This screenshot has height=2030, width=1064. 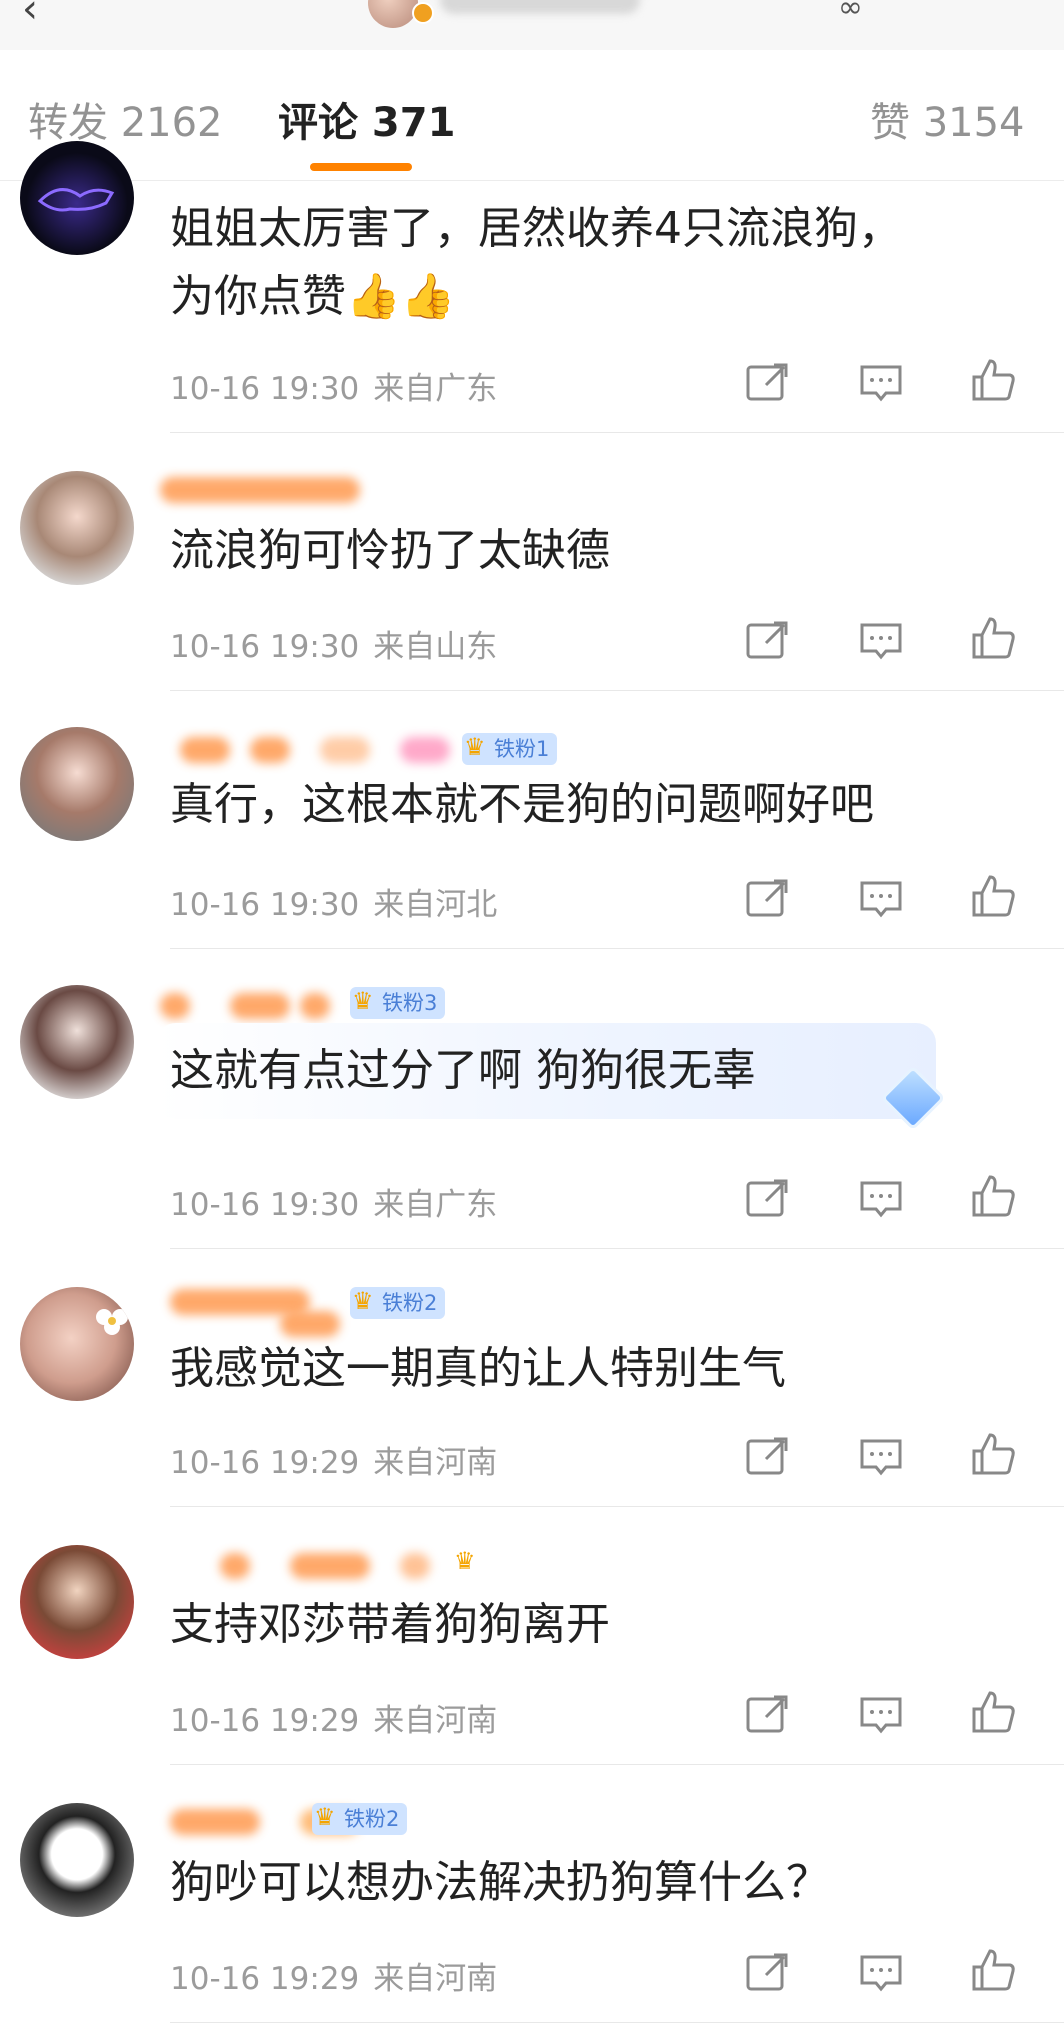 I want to click on comment-location: 来自河北, so click(x=435, y=905).